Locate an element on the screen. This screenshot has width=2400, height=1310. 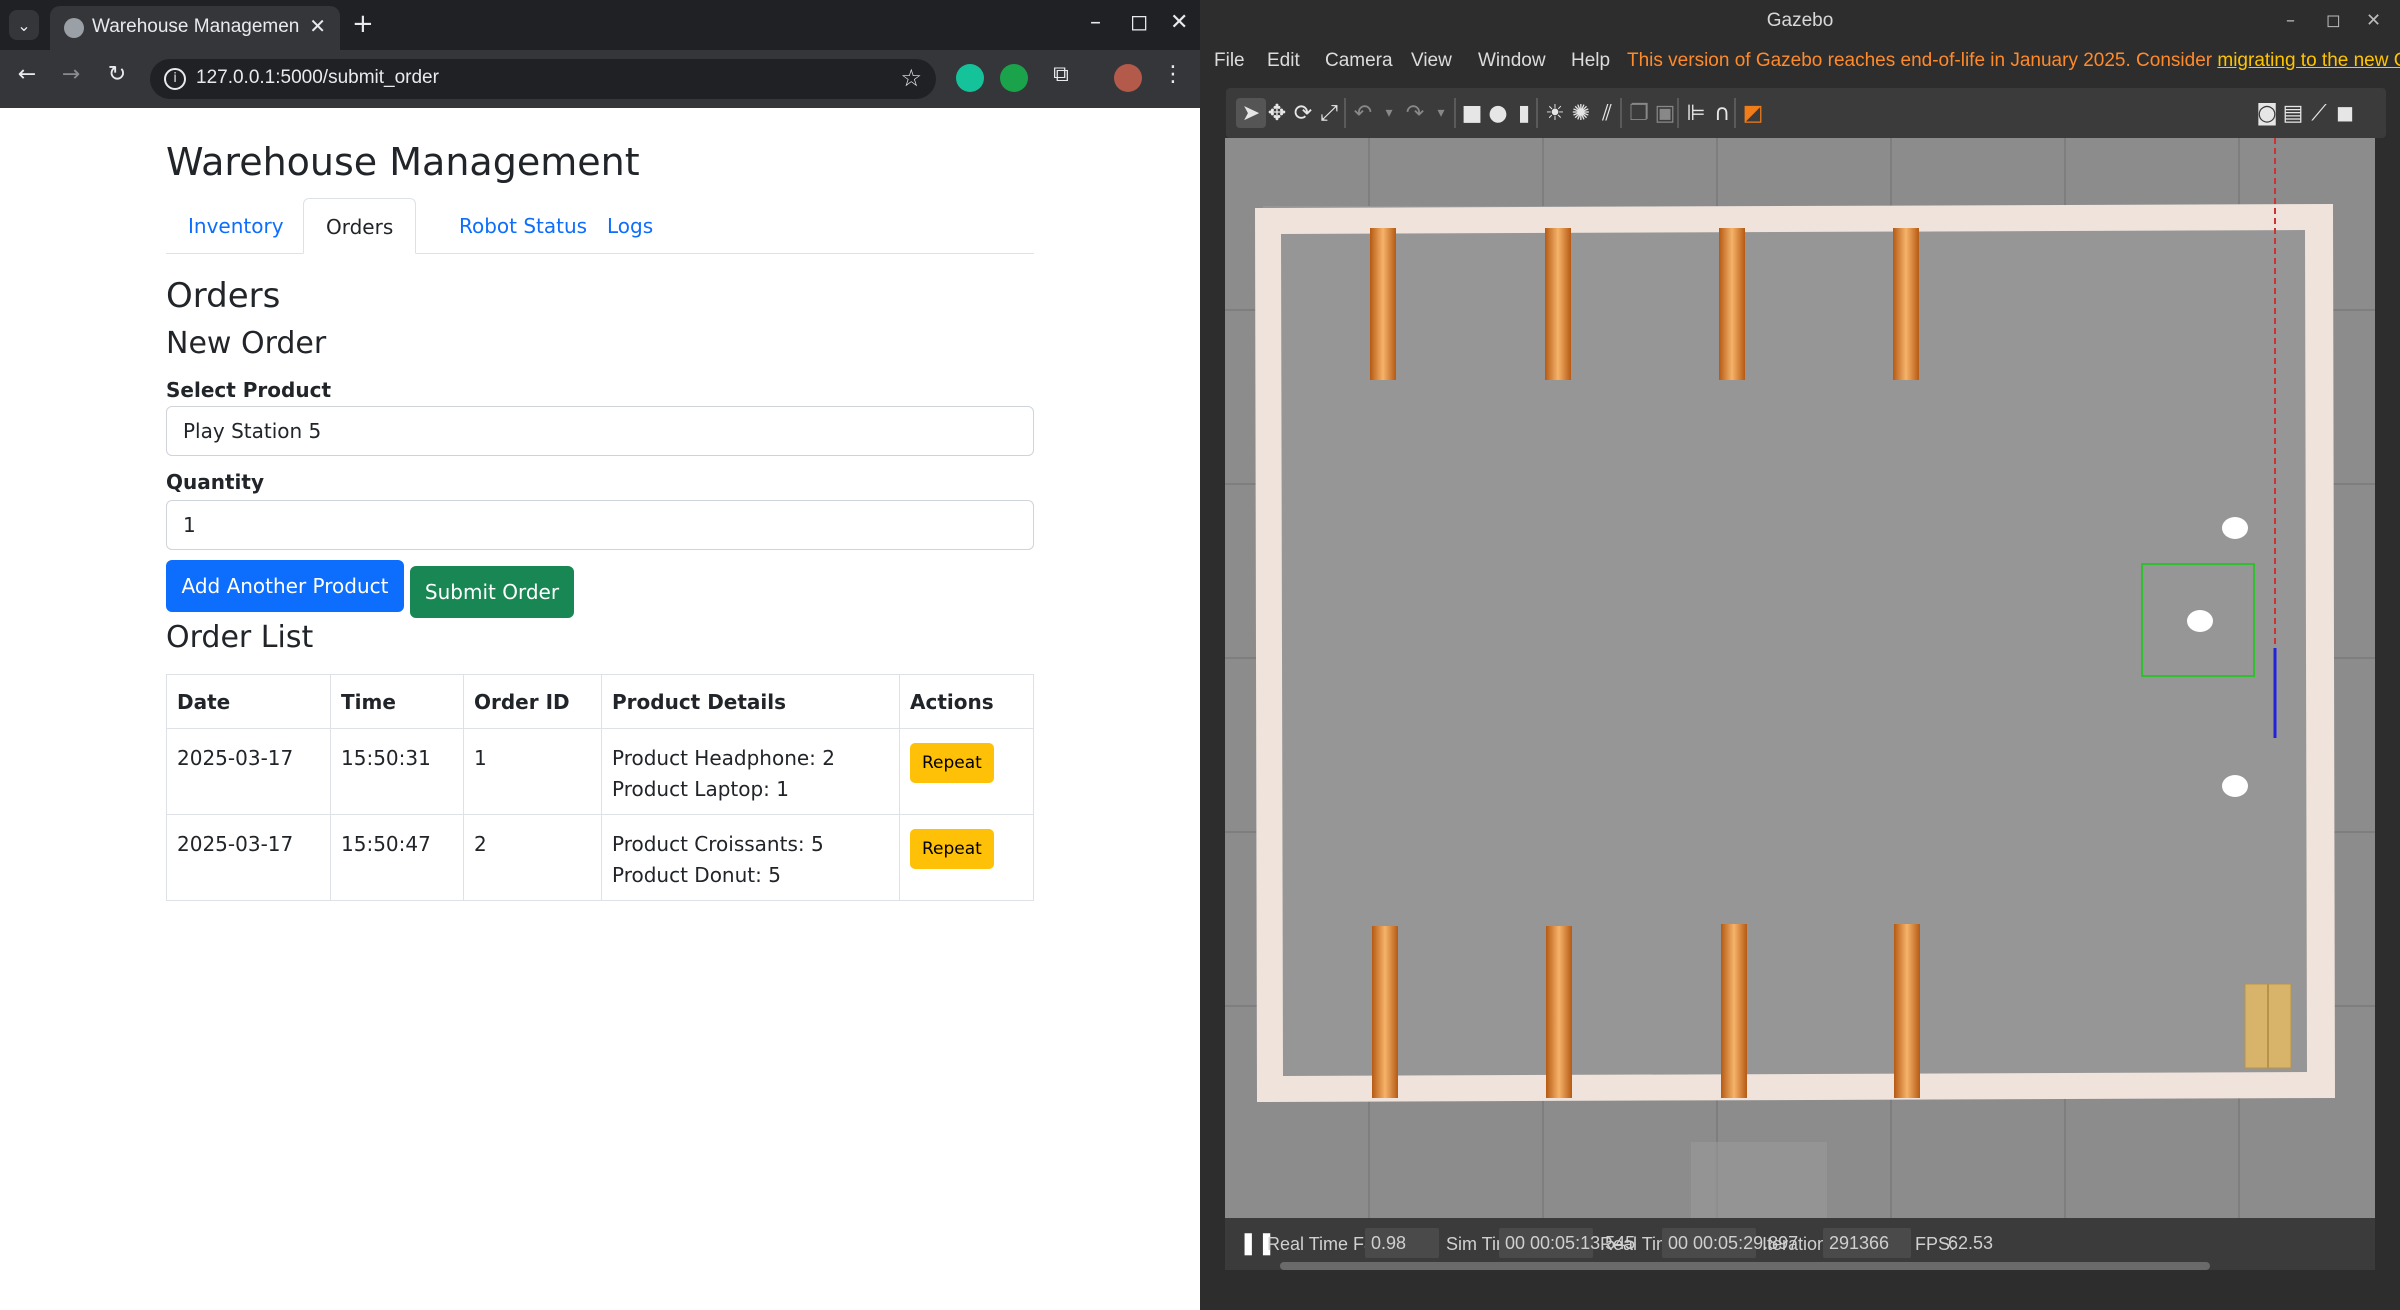
new-order-heading: New Order is located at coordinates (246, 343).